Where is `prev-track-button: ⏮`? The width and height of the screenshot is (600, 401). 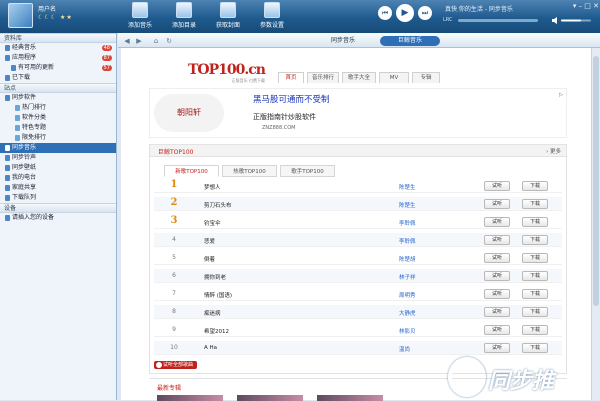
prev-track-button: ⏮ is located at coordinates (385, 13).